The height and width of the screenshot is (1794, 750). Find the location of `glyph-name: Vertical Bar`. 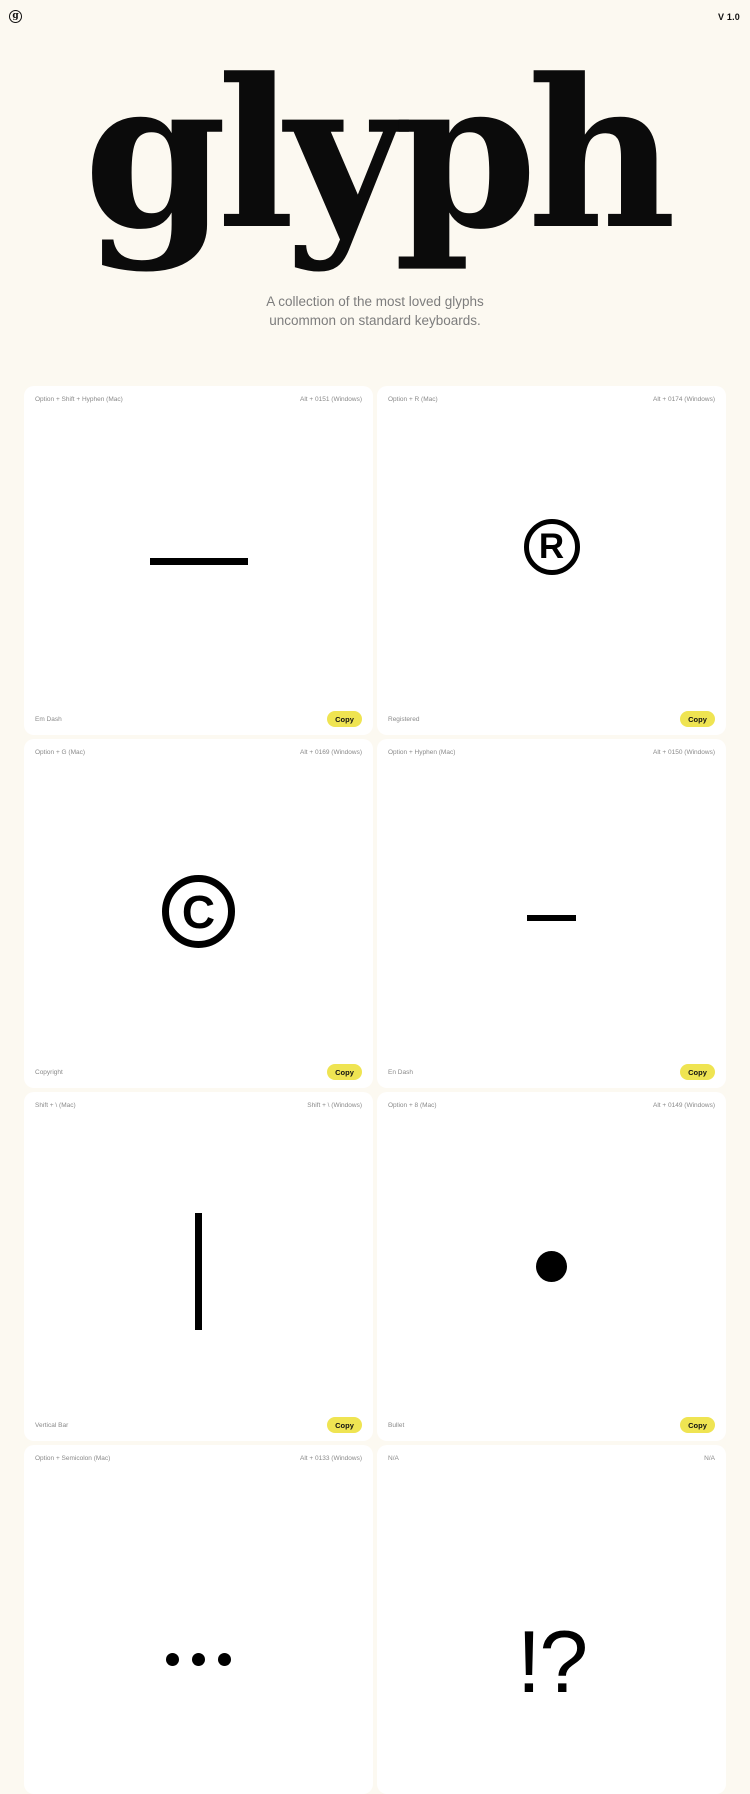

glyph-name: Vertical Bar is located at coordinates (52, 1425).